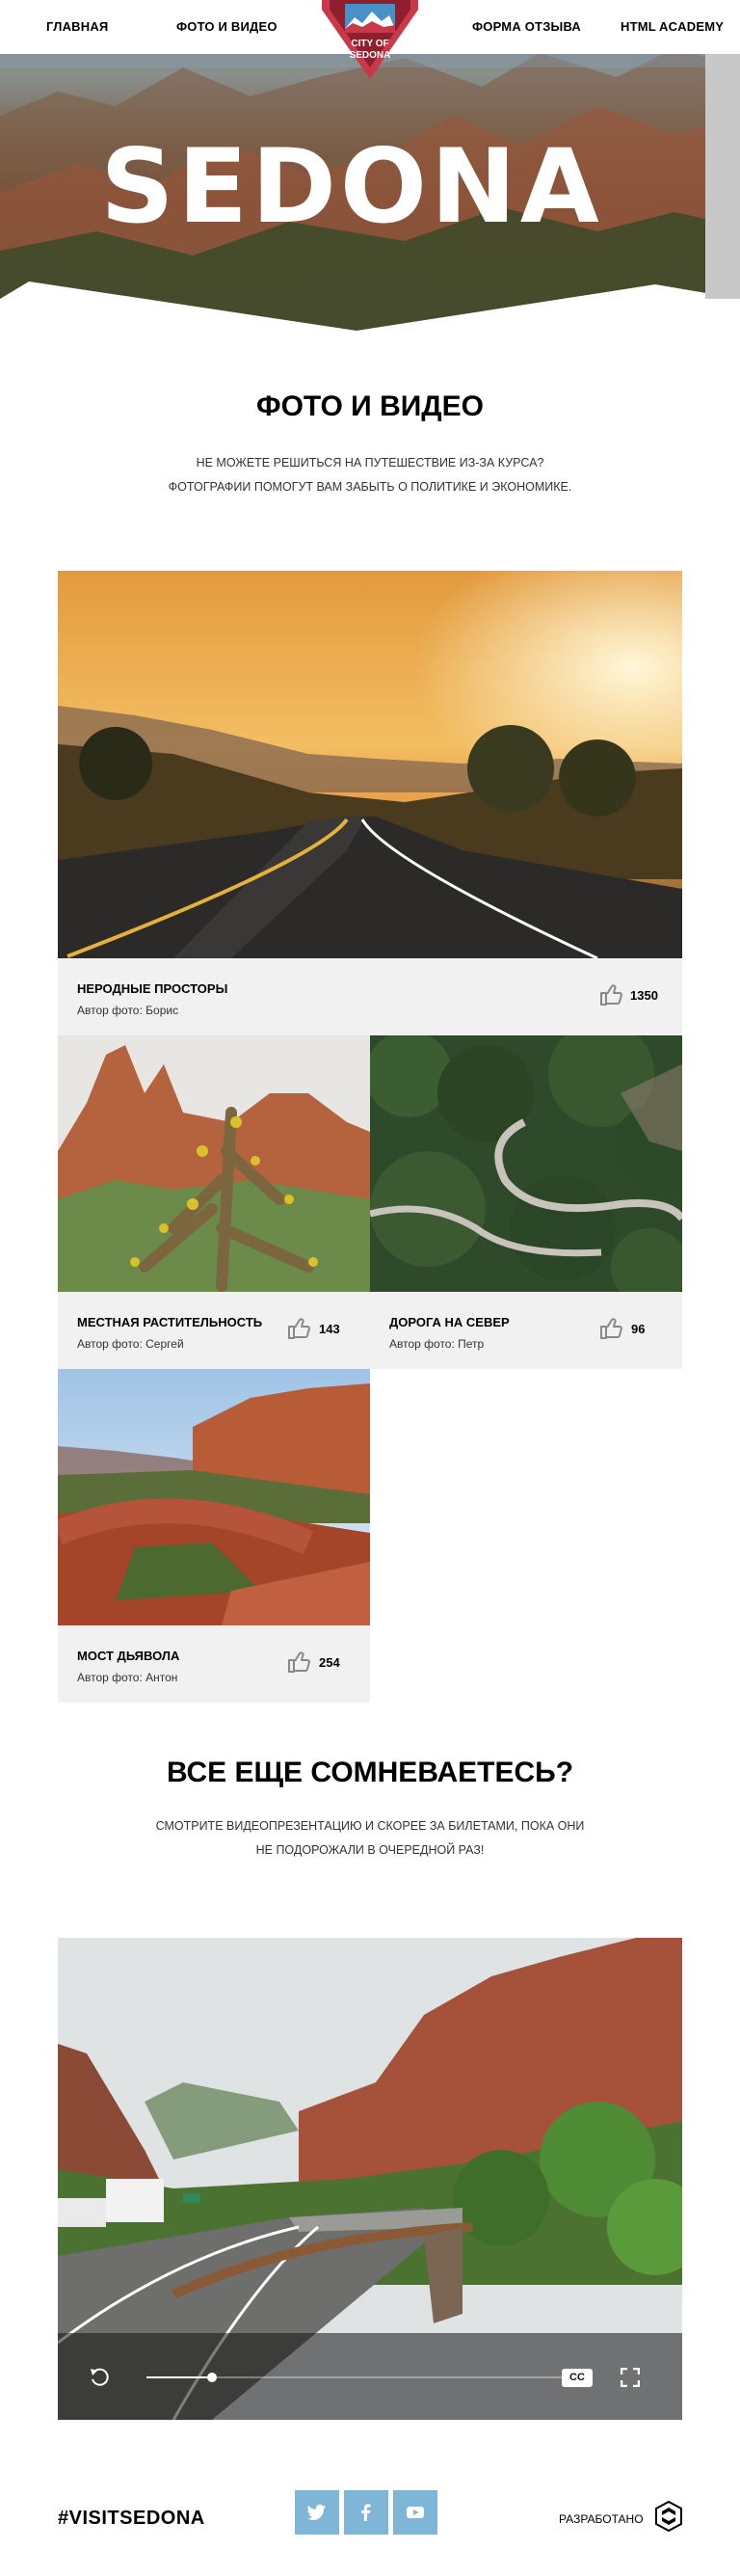 The width and height of the screenshot is (740, 2576). What do you see at coordinates (329, 1663) in the screenshot?
I see `like-count: 254` at bounding box center [329, 1663].